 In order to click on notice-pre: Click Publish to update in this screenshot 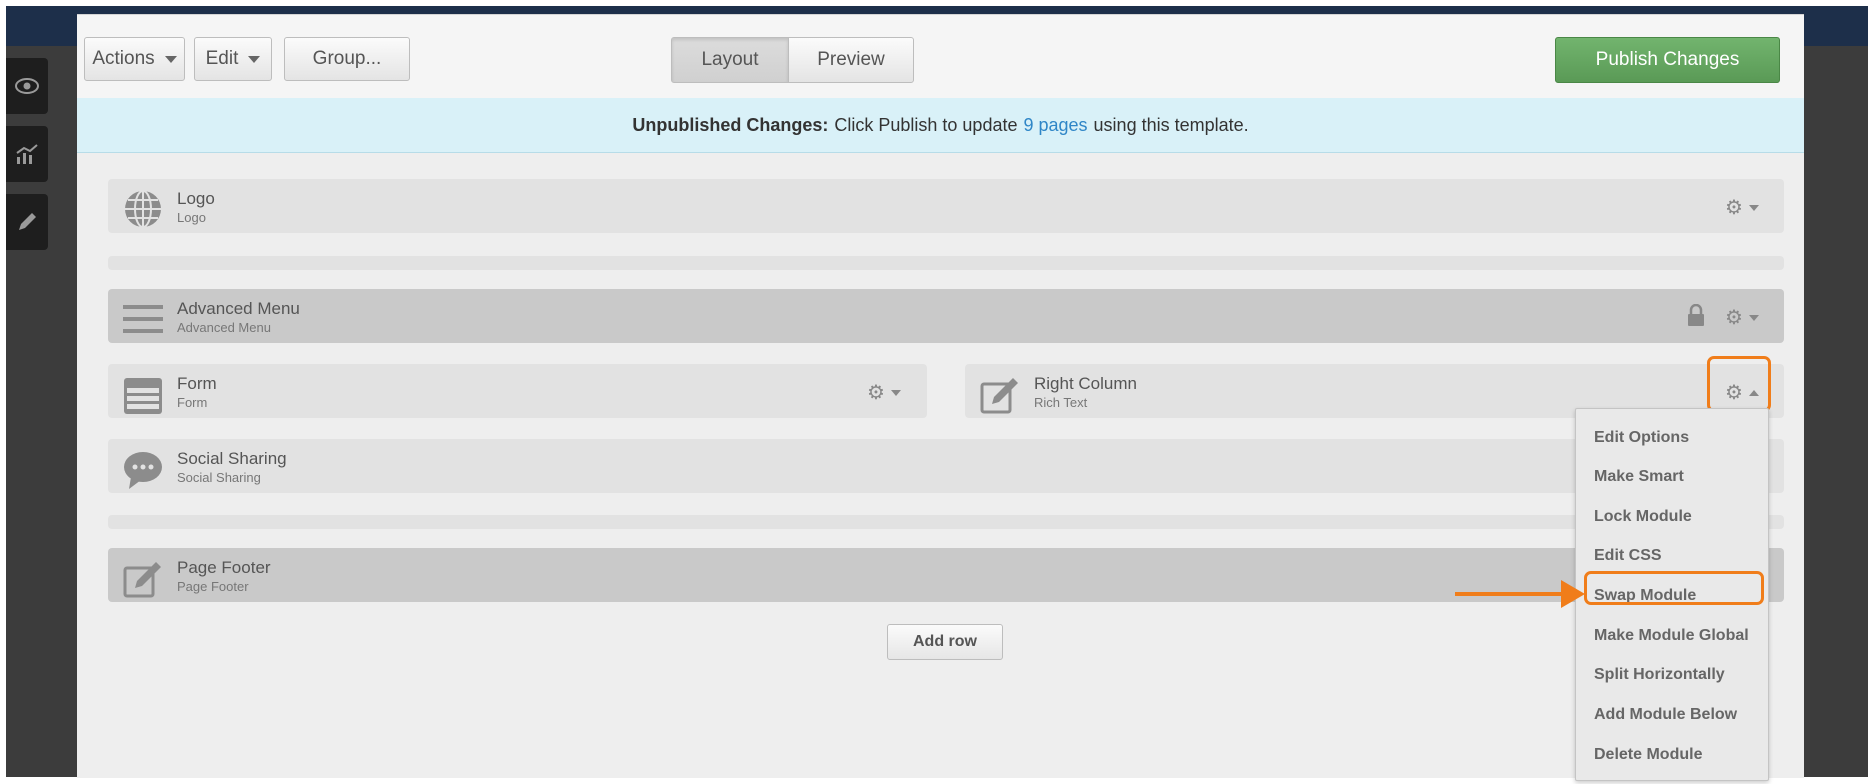, I will do `click(926, 124)`.